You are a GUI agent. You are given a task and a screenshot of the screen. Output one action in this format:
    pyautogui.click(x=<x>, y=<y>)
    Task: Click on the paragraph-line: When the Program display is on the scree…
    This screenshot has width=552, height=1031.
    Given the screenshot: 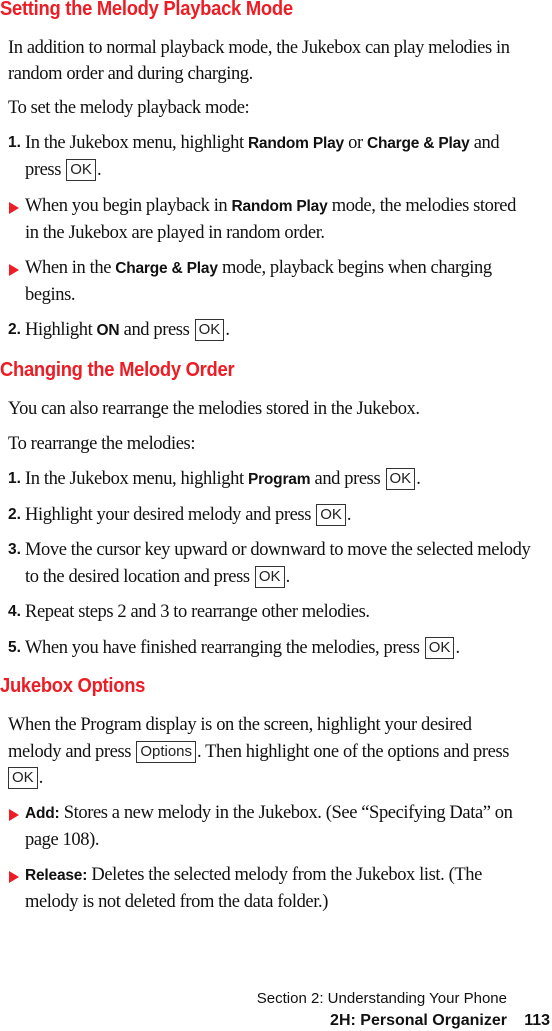 What is the action you would take?
    pyautogui.click(x=240, y=725)
    